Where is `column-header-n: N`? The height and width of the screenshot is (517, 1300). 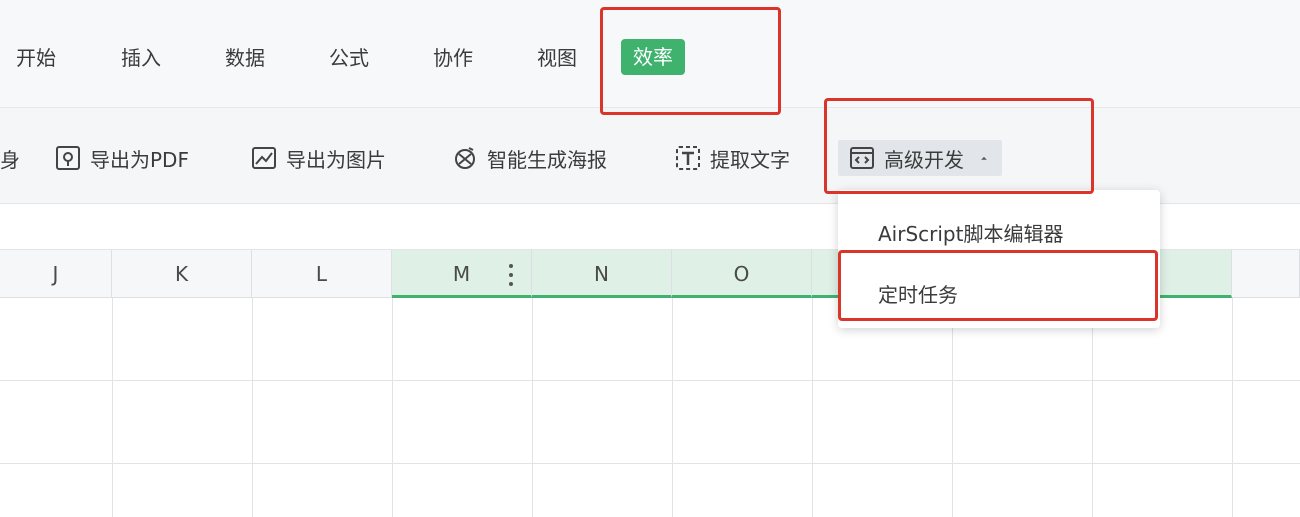 column-header-n: N is located at coordinates (602, 274).